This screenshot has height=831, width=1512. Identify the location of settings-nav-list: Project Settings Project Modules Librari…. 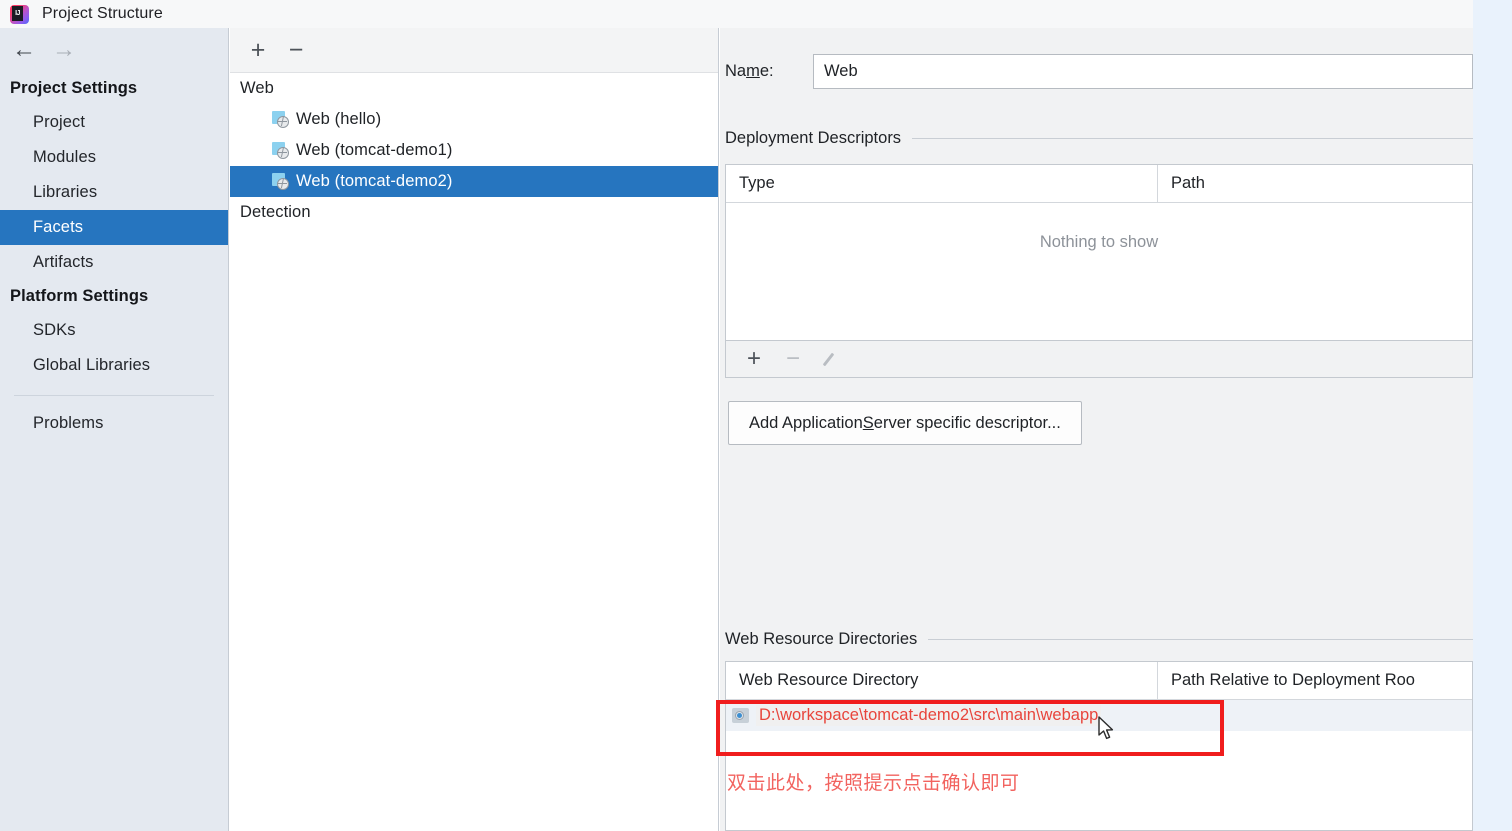
(114, 256).